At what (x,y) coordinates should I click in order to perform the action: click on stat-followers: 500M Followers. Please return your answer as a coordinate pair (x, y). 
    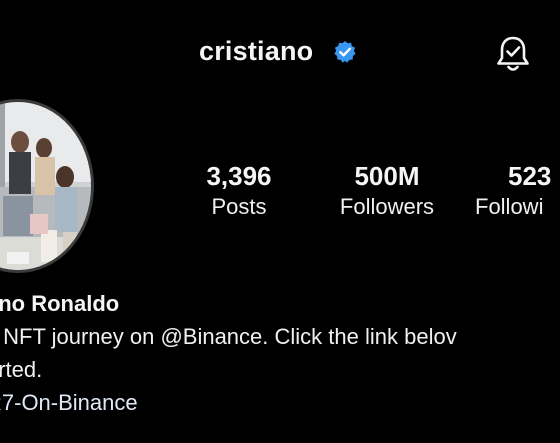
    Looking at the image, I should click on (387, 191).